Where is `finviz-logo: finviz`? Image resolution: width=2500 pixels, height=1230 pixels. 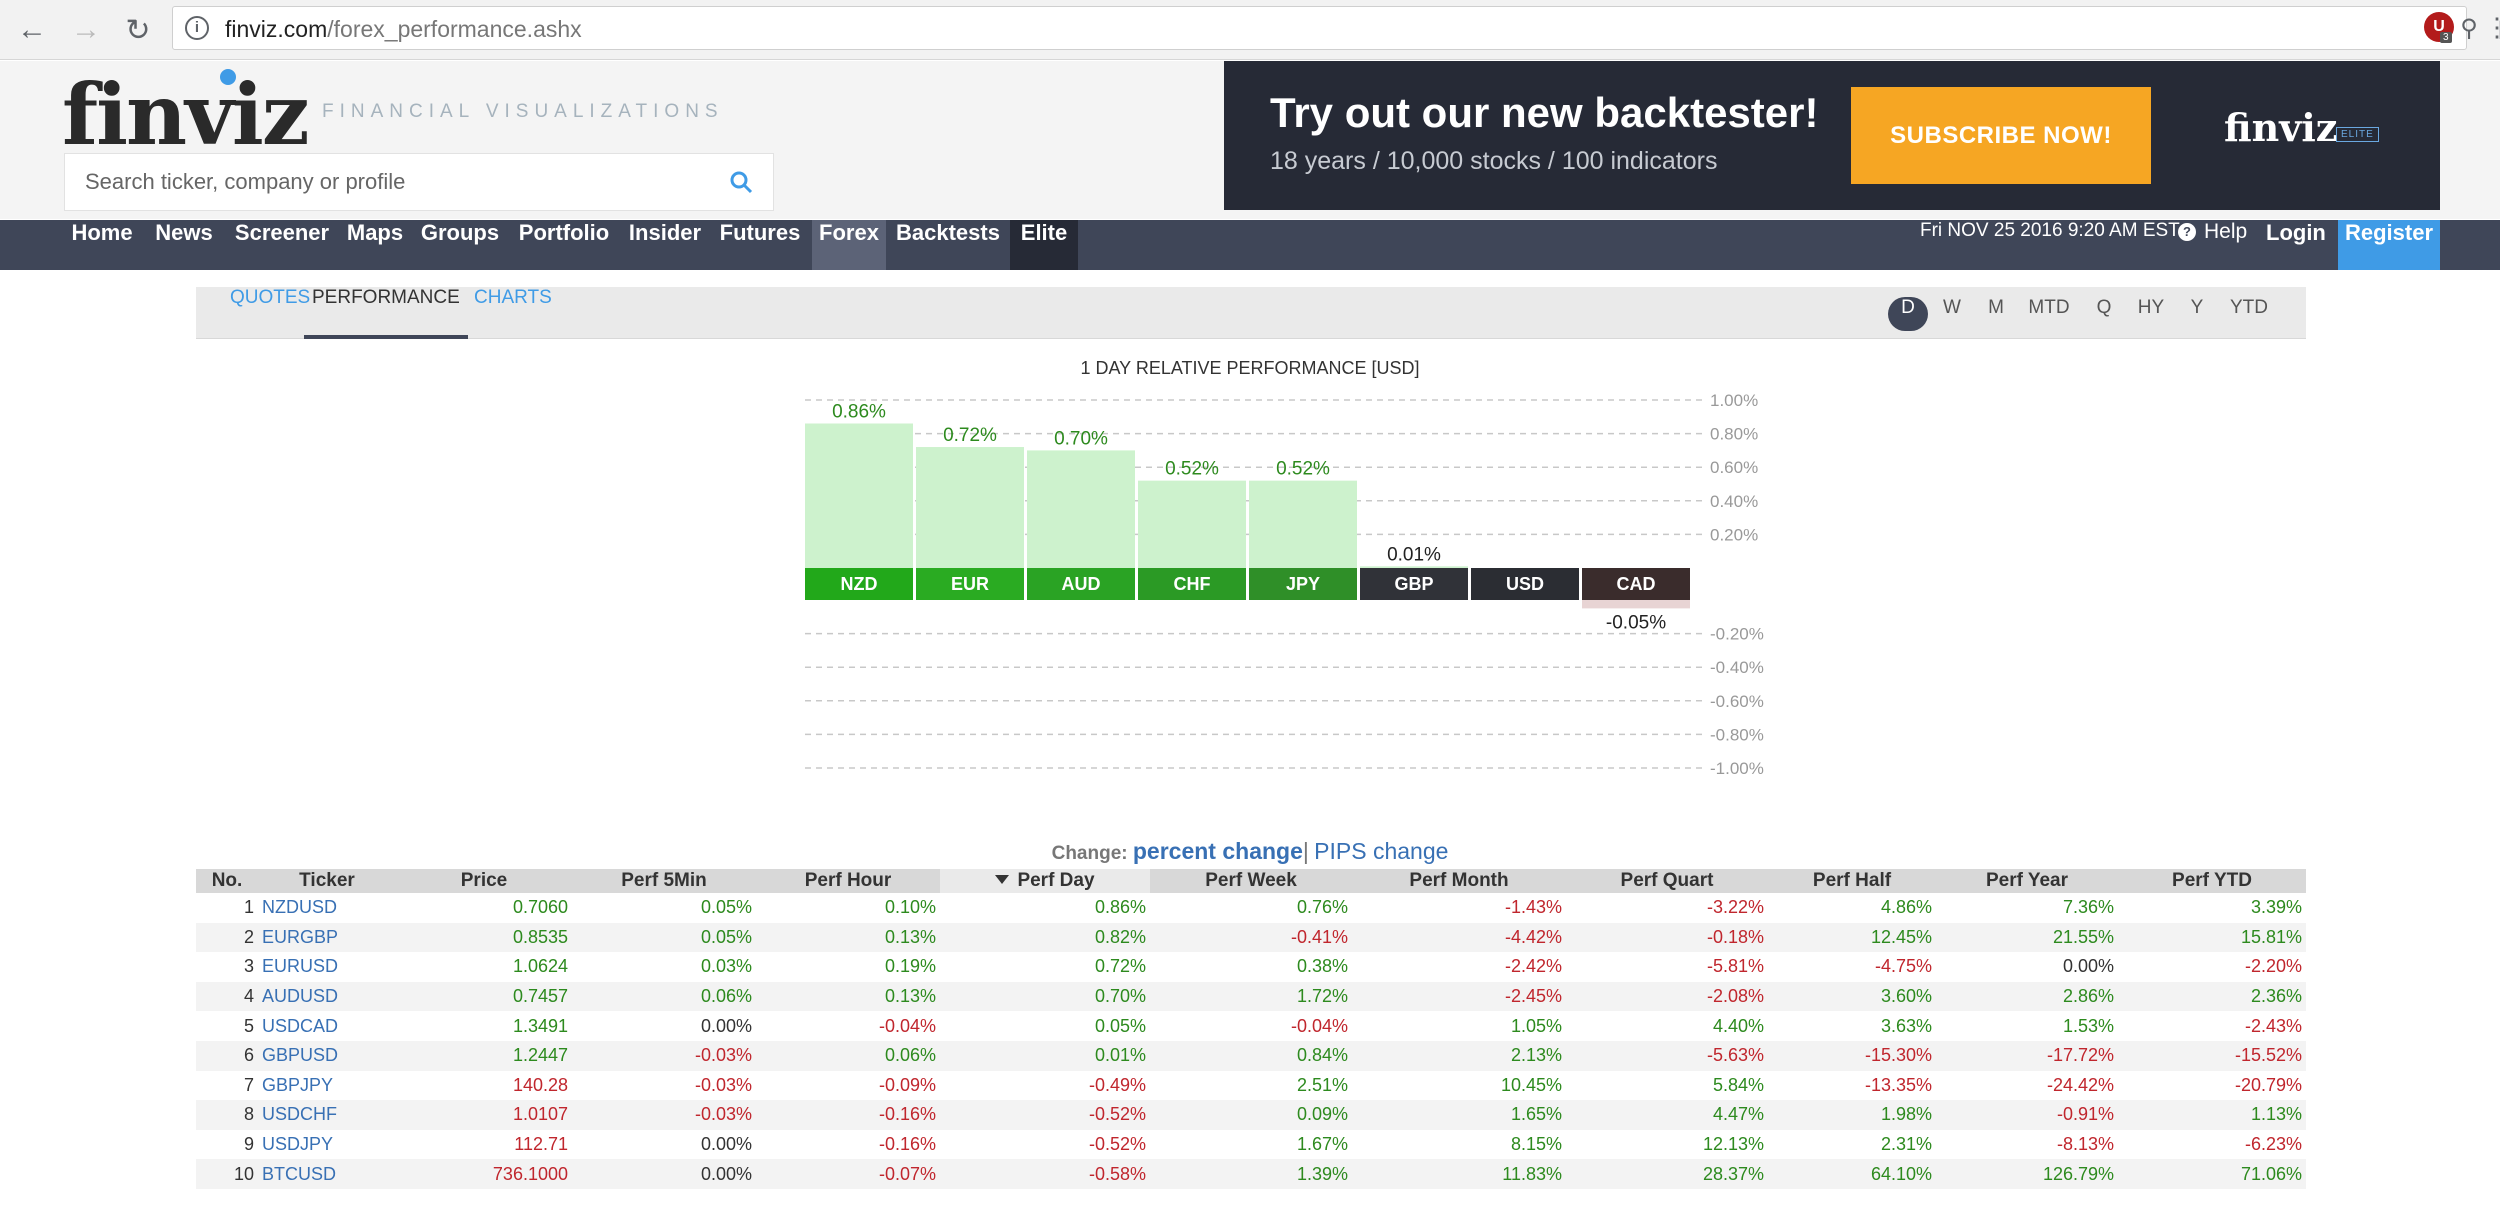 finviz-logo: finviz is located at coordinates (186, 114).